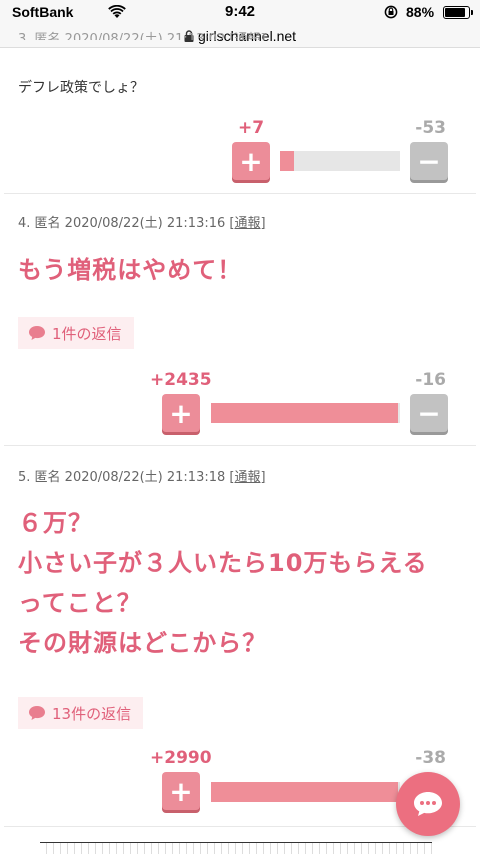  I want to click on minus-count: -16, so click(430, 380).